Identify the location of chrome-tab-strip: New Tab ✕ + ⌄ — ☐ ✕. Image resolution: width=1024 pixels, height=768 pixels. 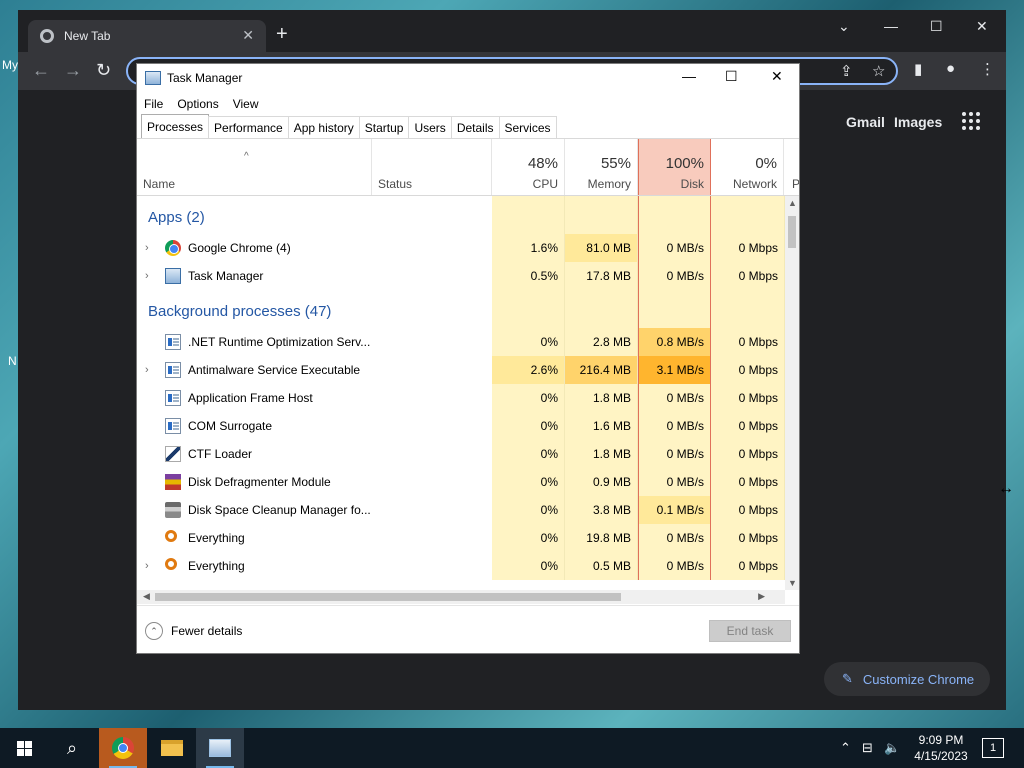
(512, 31).